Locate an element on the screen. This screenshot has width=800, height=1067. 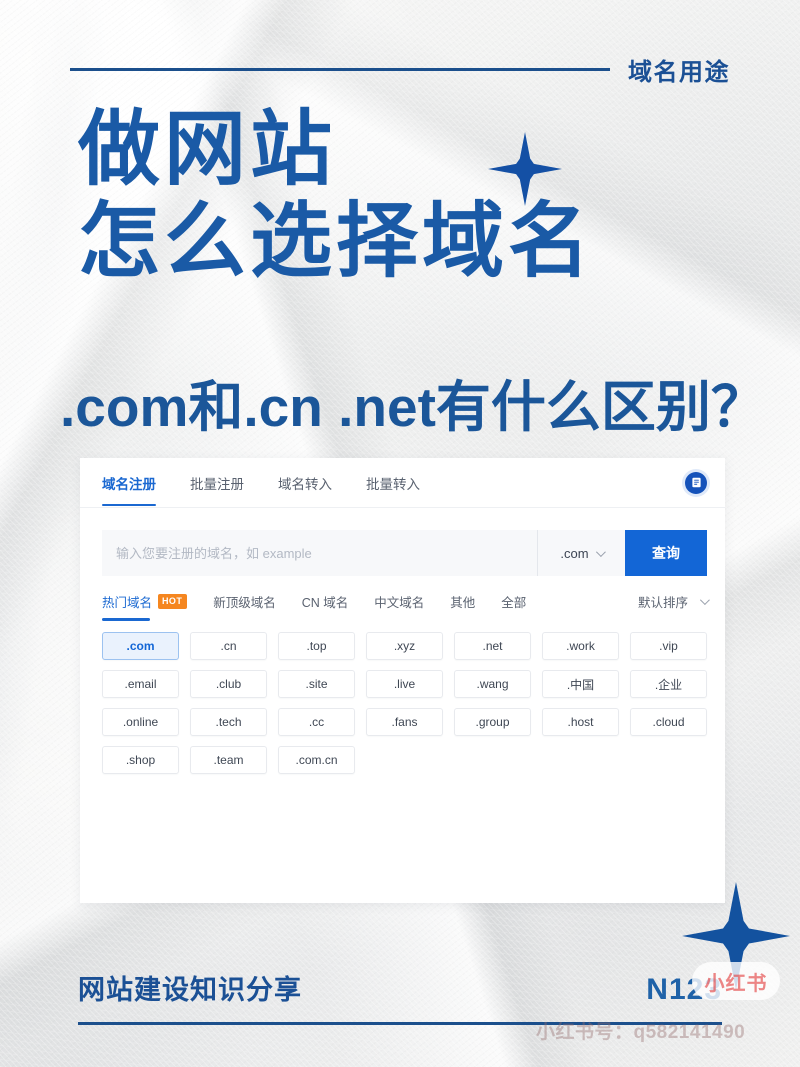
filter-hot-domains: 热门域名 HOT is located at coordinates (145, 606).